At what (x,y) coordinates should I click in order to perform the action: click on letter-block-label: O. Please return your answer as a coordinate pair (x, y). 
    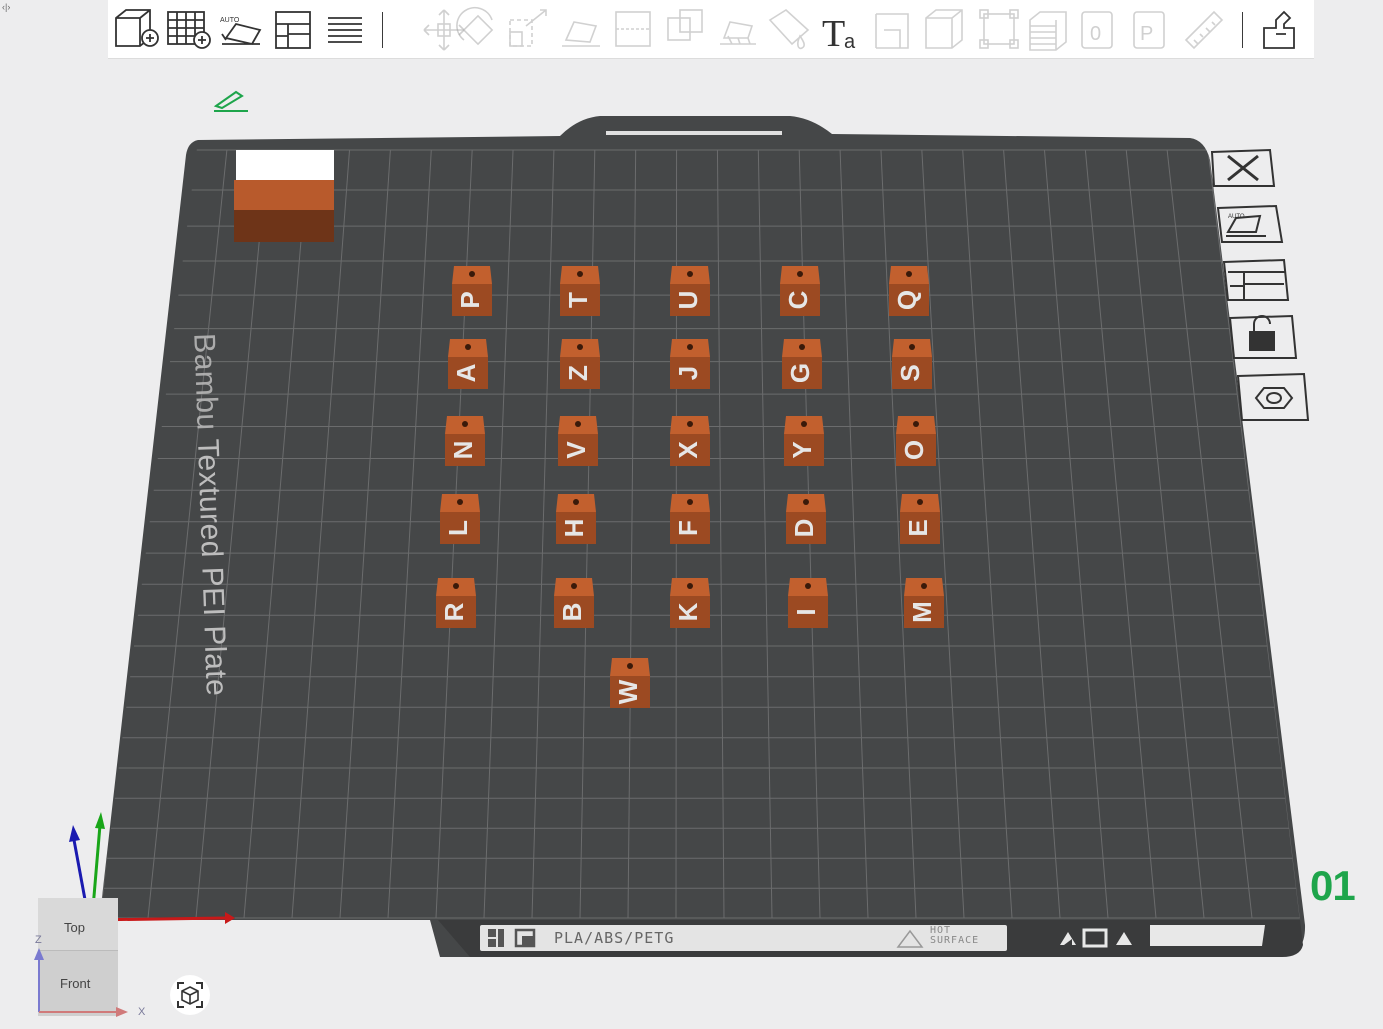
    Looking at the image, I should click on (914, 450).